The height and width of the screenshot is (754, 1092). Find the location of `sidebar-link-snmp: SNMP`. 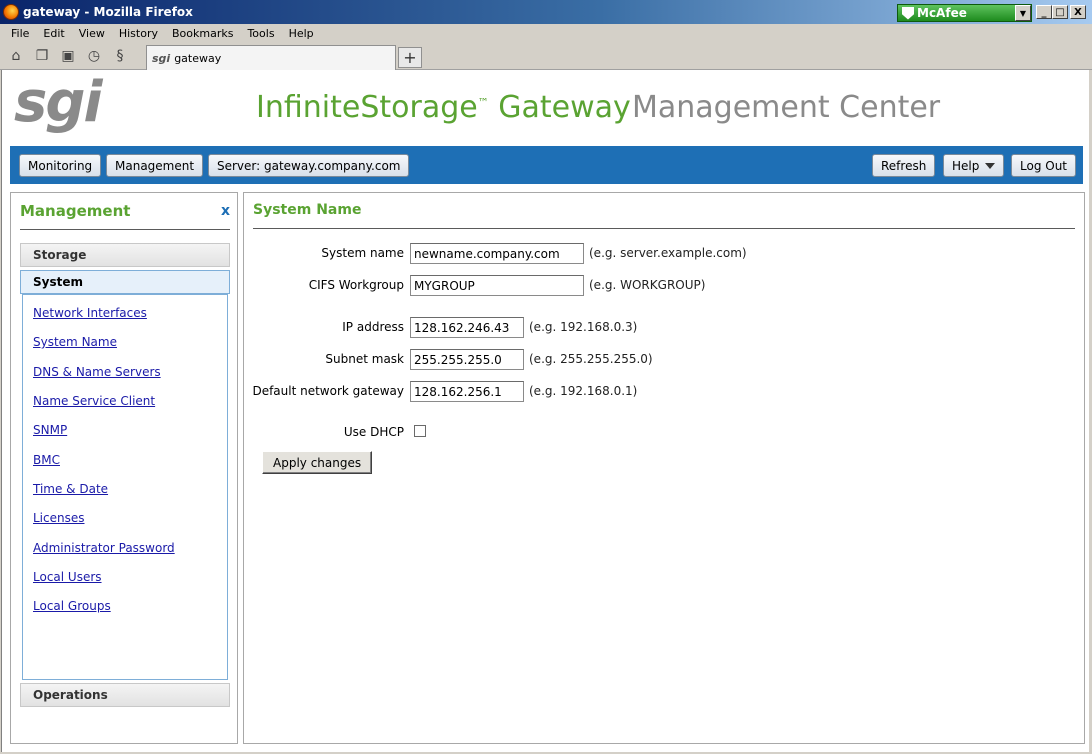

sidebar-link-snmp: SNMP is located at coordinates (50, 430).